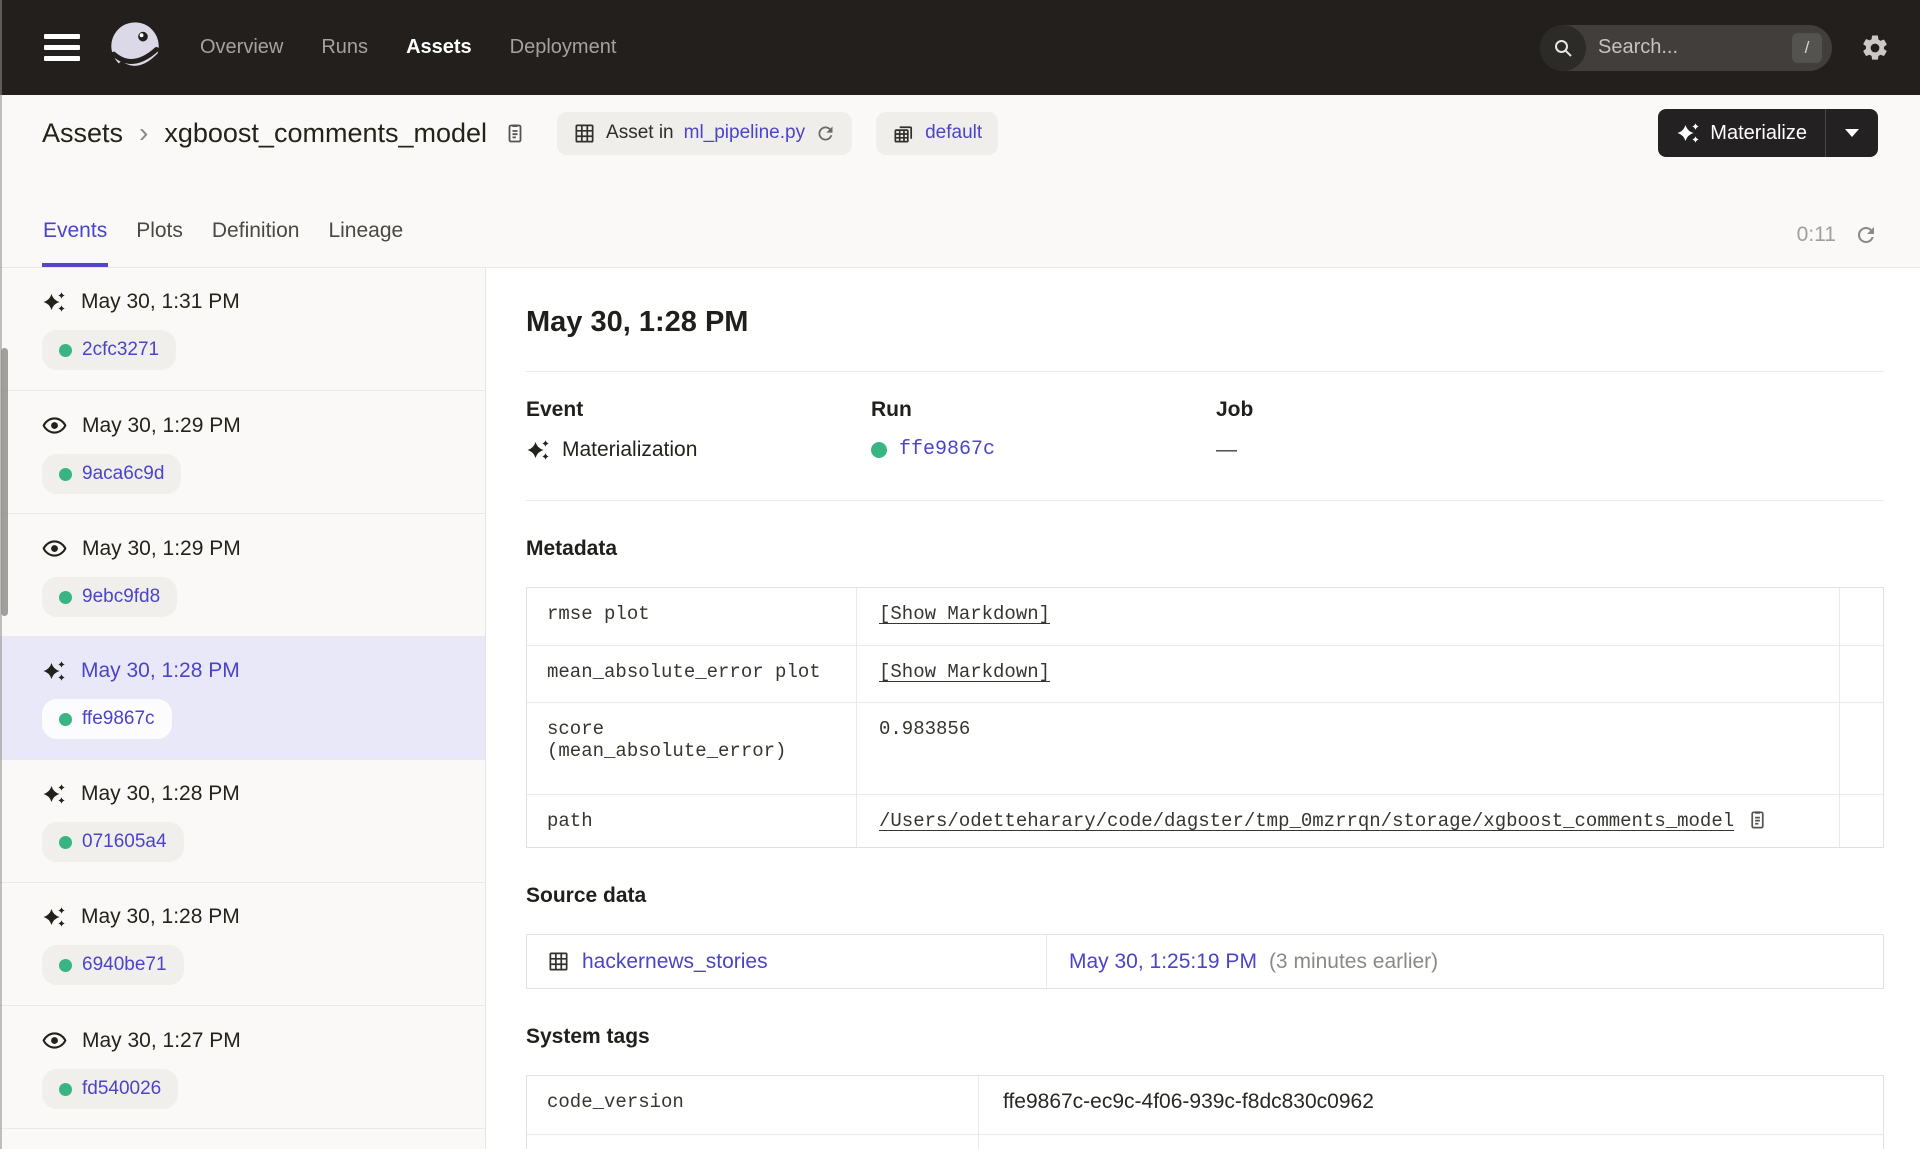  Describe the element at coordinates (121, 1089) in the screenshot. I see `run-id-link: fd540026` at that location.